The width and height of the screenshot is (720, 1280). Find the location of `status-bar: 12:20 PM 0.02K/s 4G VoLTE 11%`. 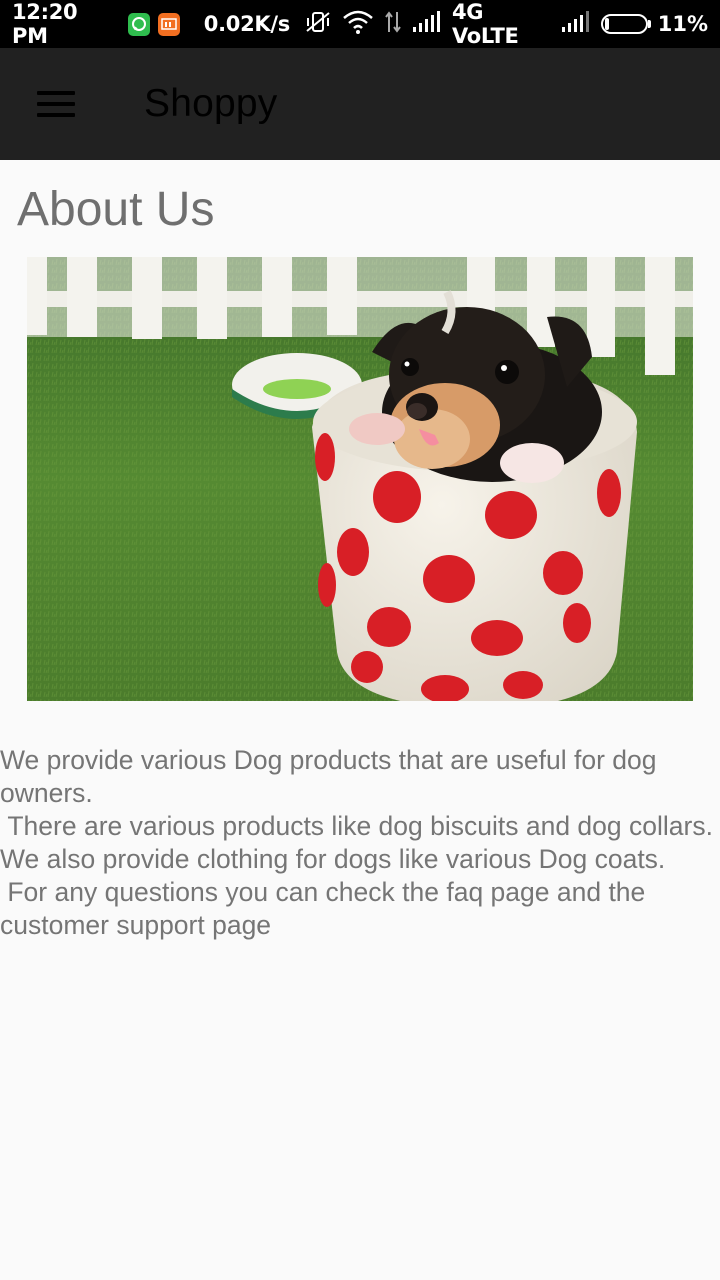

status-bar: 12:20 PM 0.02K/s 4G VoLTE 11% is located at coordinates (360, 24).